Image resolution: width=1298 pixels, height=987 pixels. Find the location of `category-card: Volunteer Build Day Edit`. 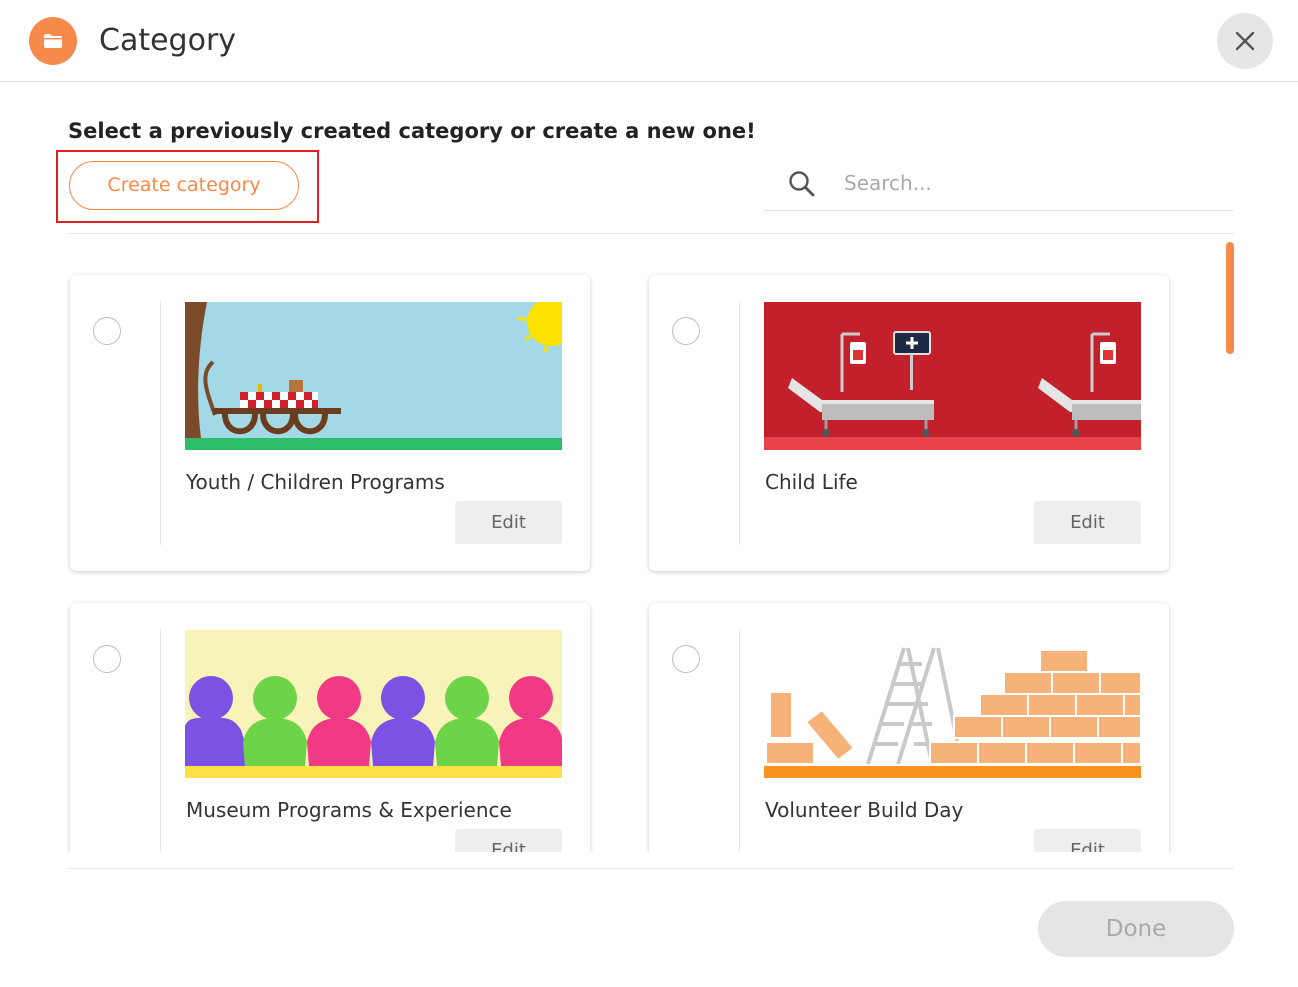

category-card: Volunteer Build Day Edit is located at coordinates (909, 727).